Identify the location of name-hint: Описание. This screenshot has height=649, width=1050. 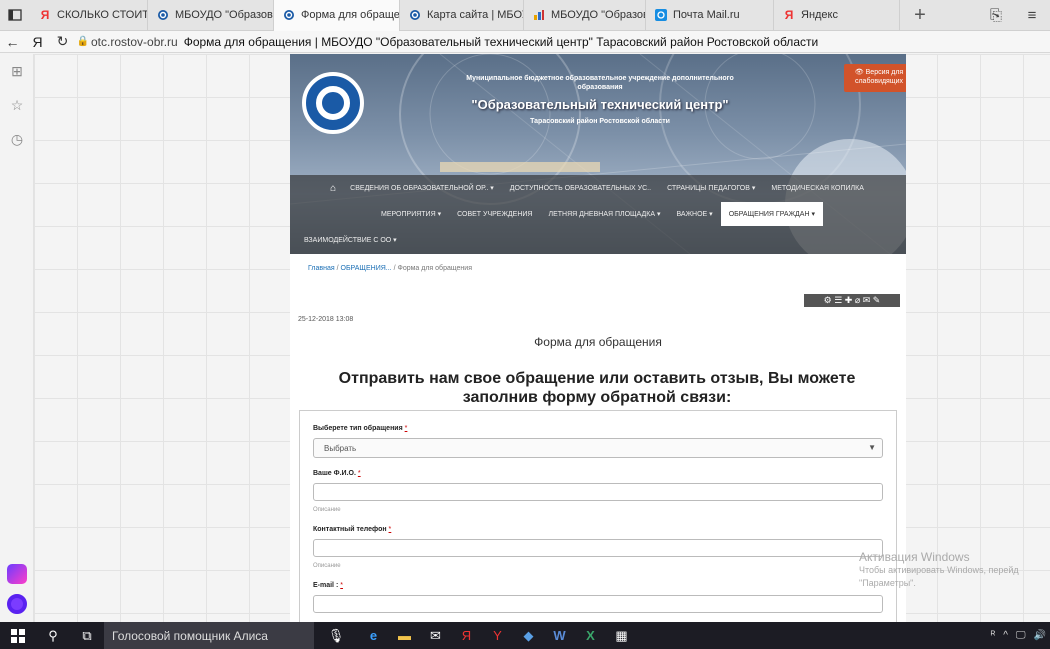
(327, 510).